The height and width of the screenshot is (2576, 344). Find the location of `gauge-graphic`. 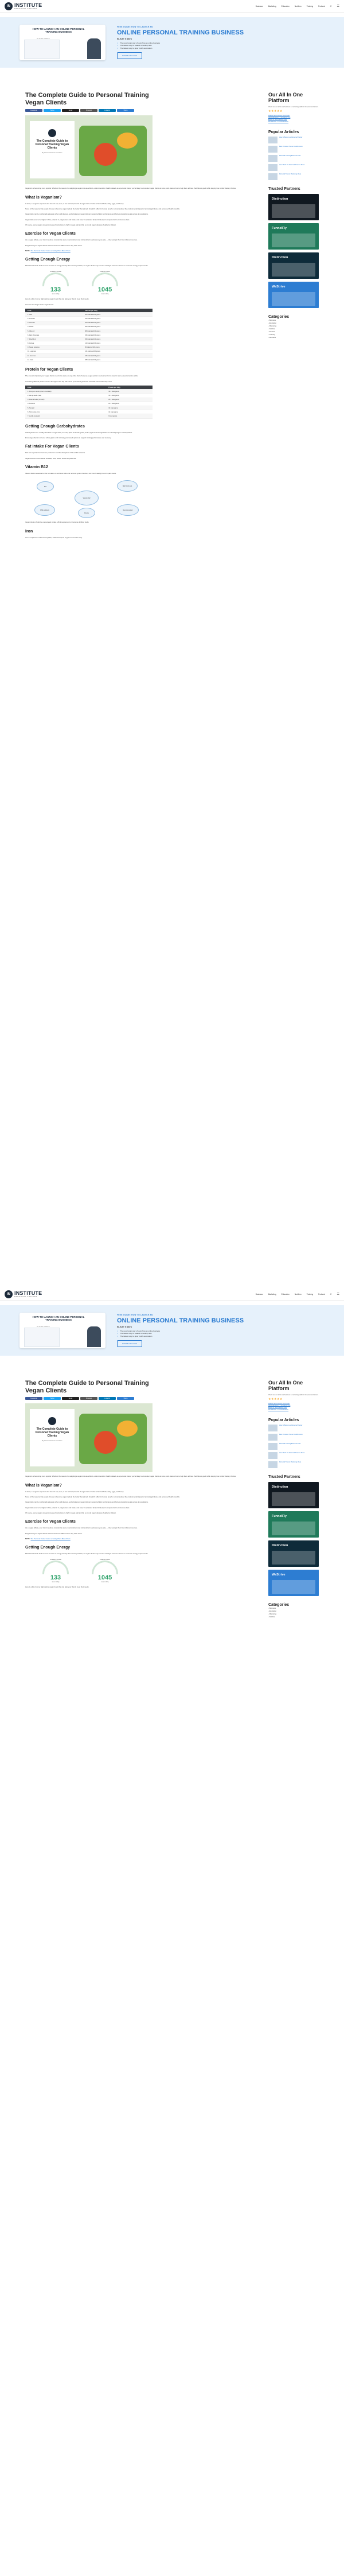

gauge-graphic is located at coordinates (105, 1568).